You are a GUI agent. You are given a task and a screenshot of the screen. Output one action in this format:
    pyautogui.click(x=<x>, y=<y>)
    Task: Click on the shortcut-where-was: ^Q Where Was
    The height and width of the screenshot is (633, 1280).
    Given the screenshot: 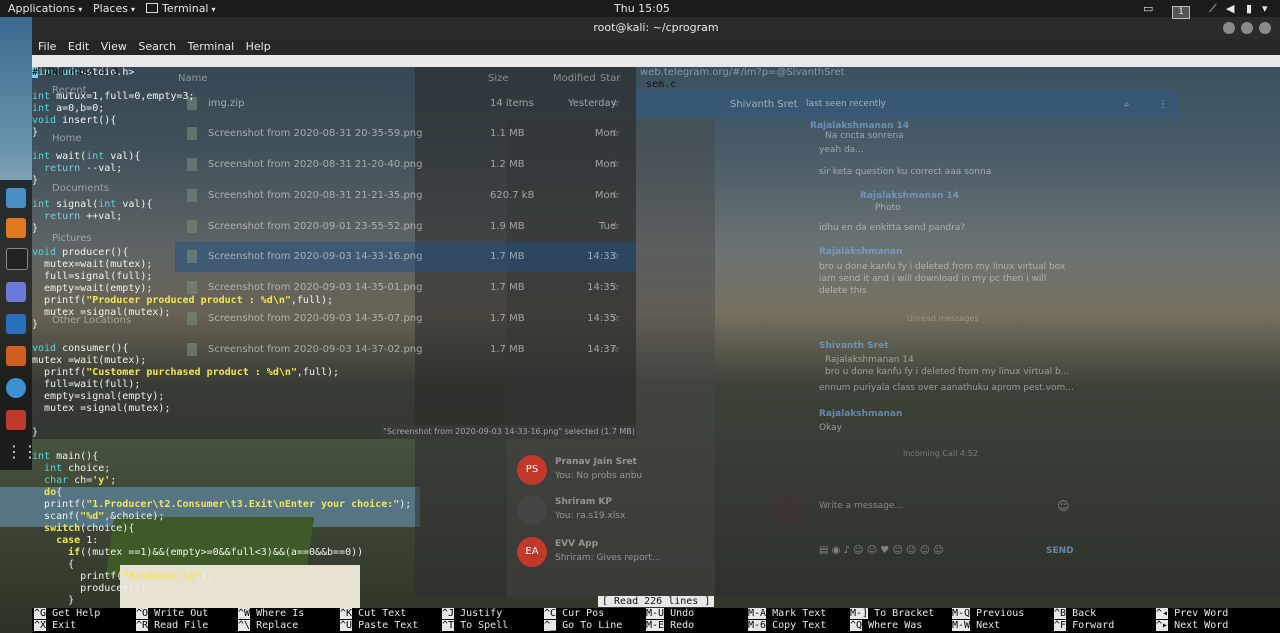 What is the action you would take?
    pyautogui.click(x=886, y=626)
    